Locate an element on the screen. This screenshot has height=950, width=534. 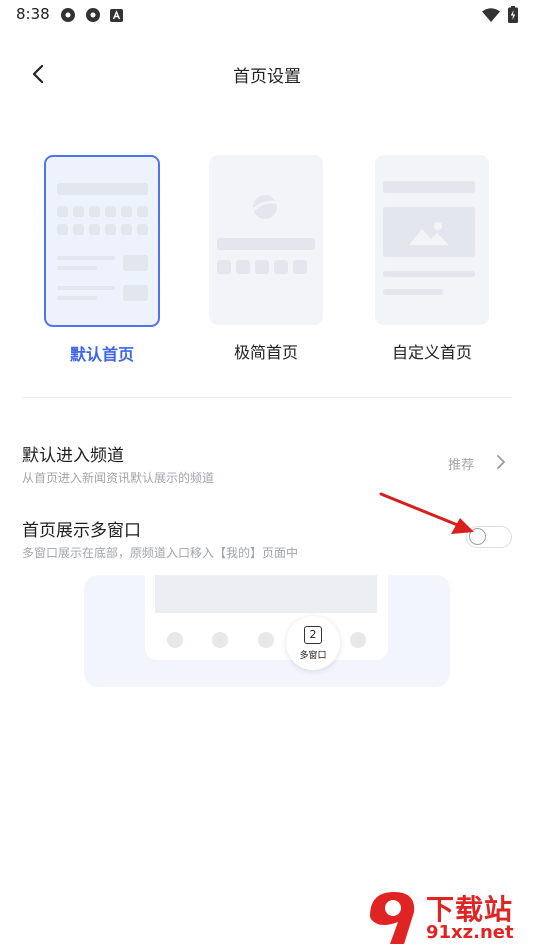
multi-window-preview: 2 多窗口 is located at coordinates (267, 631).